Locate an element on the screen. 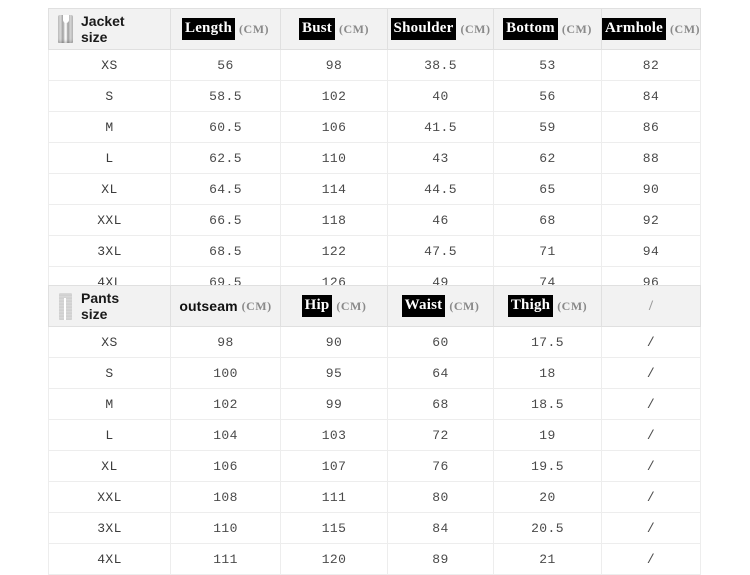 This screenshot has height=575, width=750. table-row: XL 106 107 76 19.5 / is located at coordinates (374, 466).